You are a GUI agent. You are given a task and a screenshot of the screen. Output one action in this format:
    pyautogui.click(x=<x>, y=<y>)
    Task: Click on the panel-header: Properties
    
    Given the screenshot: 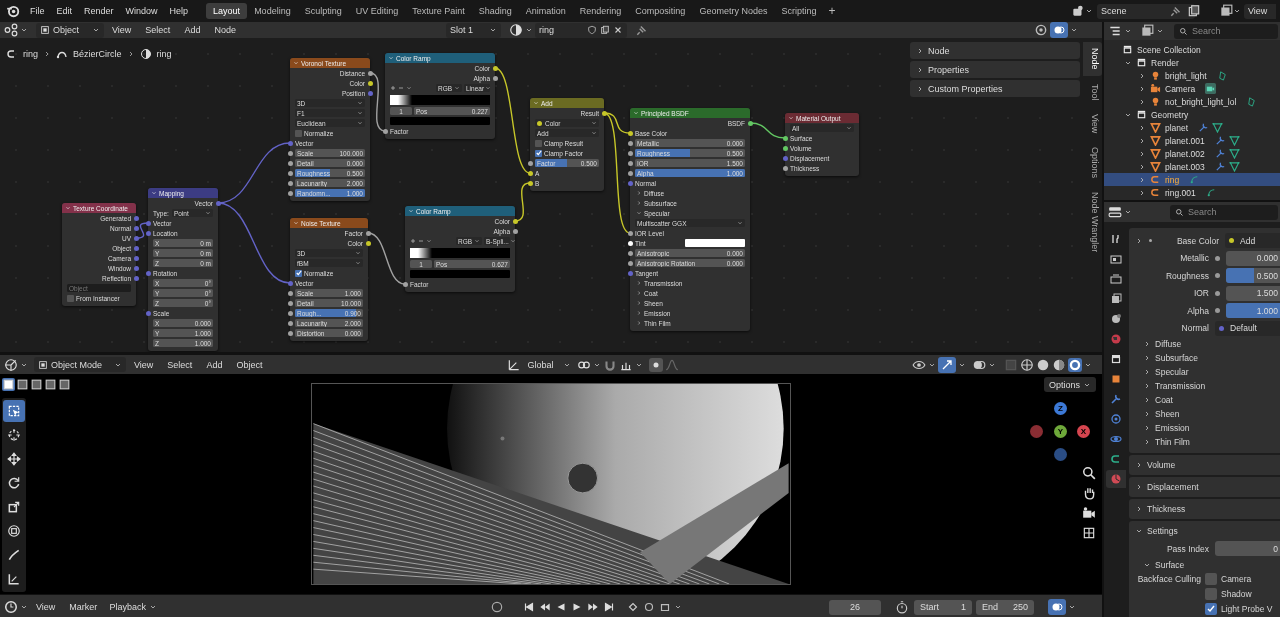 What is the action you would take?
    pyautogui.click(x=995, y=69)
    